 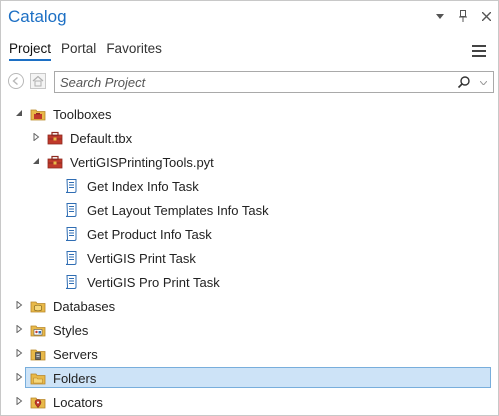 What do you see at coordinates (249, 330) in the screenshot?
I see `tree-item-styles: Styles` at bounding box center [249, 330].